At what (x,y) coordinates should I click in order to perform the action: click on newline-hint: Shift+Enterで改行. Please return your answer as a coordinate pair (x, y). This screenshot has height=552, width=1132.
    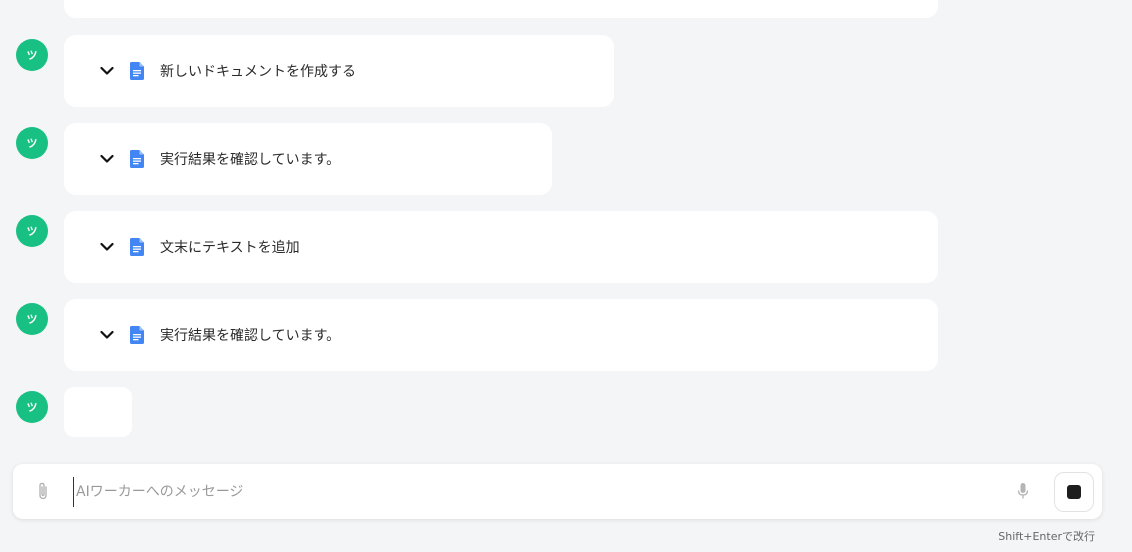
    Looking at the image, I should click on (1046, 536).